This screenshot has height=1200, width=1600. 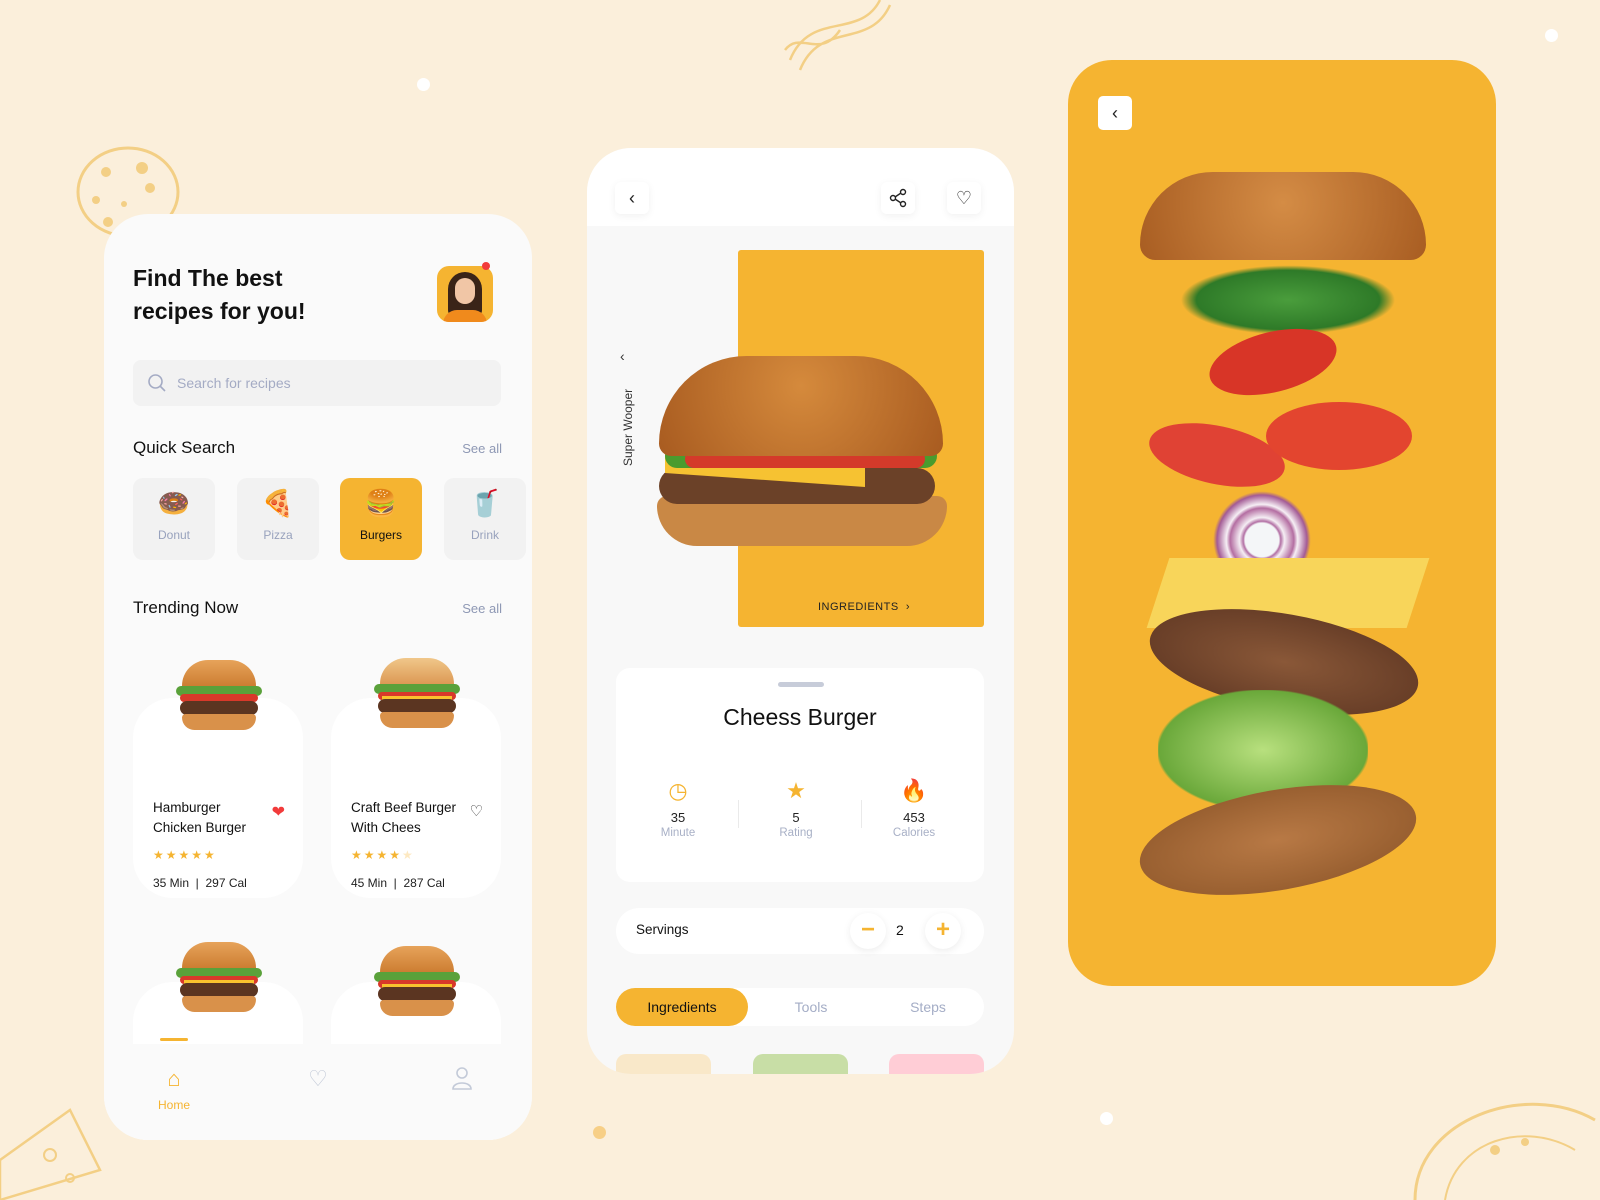 What do you see at coordinates (404, 817) in the screenshot?
I see `recipe-title: Craft Beef Burger With Chees` at bounding box center [404, 817].